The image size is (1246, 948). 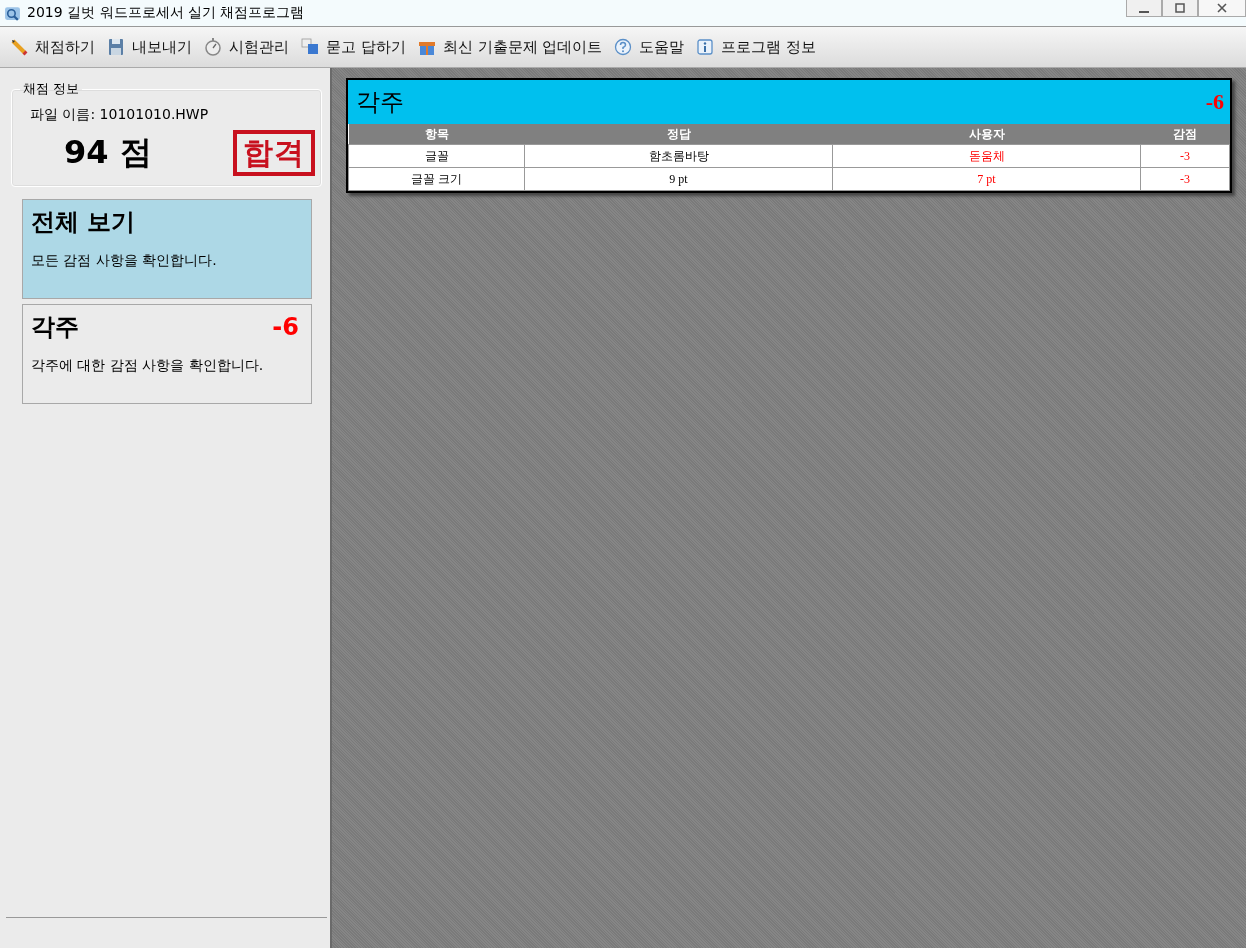 I want to click on stopwatch-icon, so click(x=213, y=47).